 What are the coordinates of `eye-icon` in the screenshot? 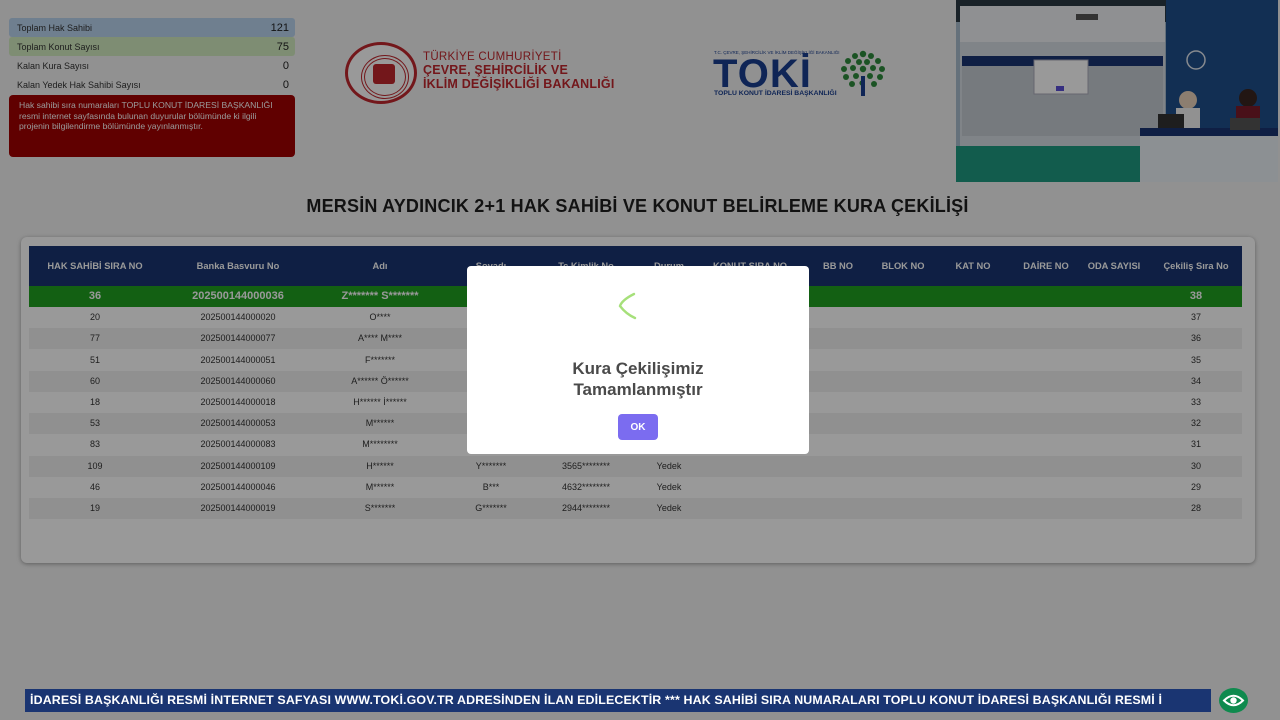 It's located at (1233, 700).